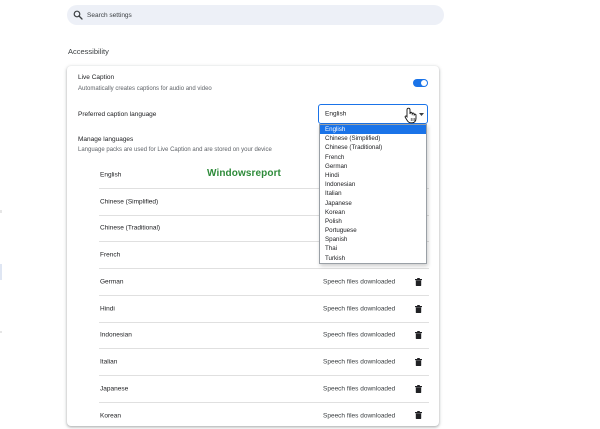 The height and width of the screenshot is (429, 600). I want to click on search-bar: Search settings, so click(255, 15).